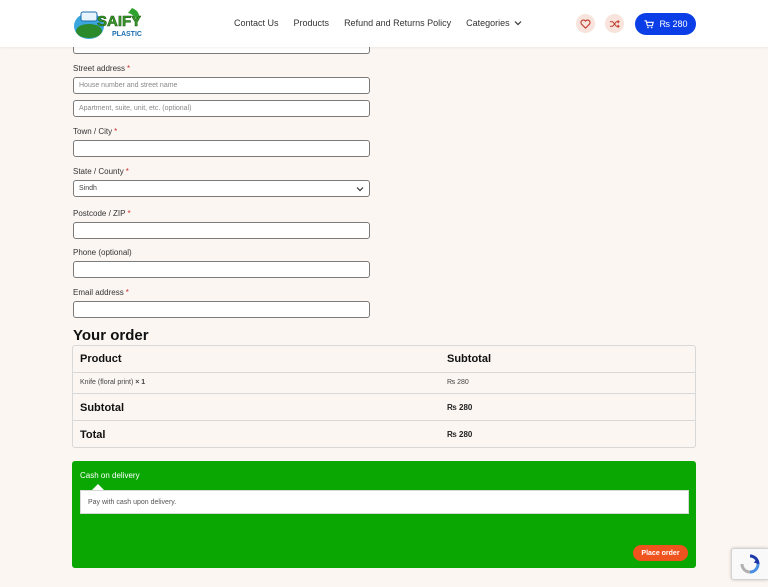 Image resolution: width=768 pixels, height=587 pixels. Describe the element at coordinates (221, 85) in the screenshot. I see `street-address-input: House number and street name` at that location.